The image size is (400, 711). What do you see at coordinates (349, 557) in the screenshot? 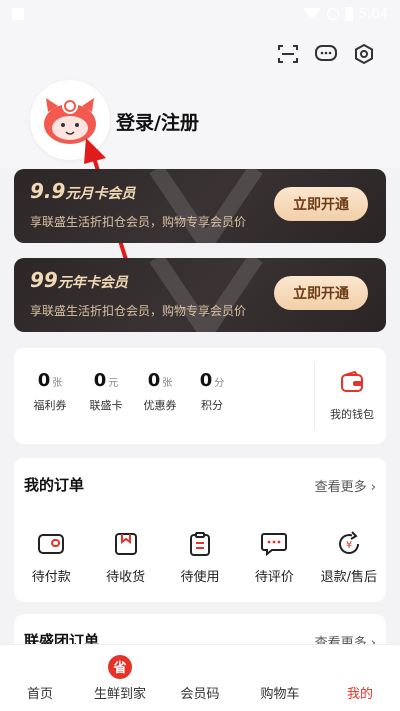
I see `order-refund-aftersale: ¥ 退款/售后` at bounding box center [349, 557].